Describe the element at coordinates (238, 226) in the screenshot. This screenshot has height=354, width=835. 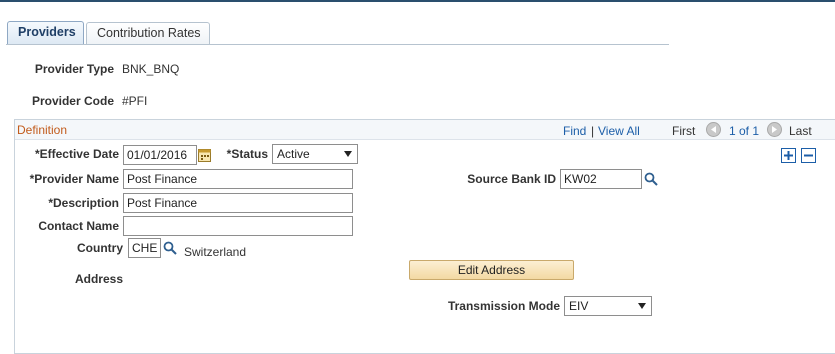
I see `contact-name-input` at that location.